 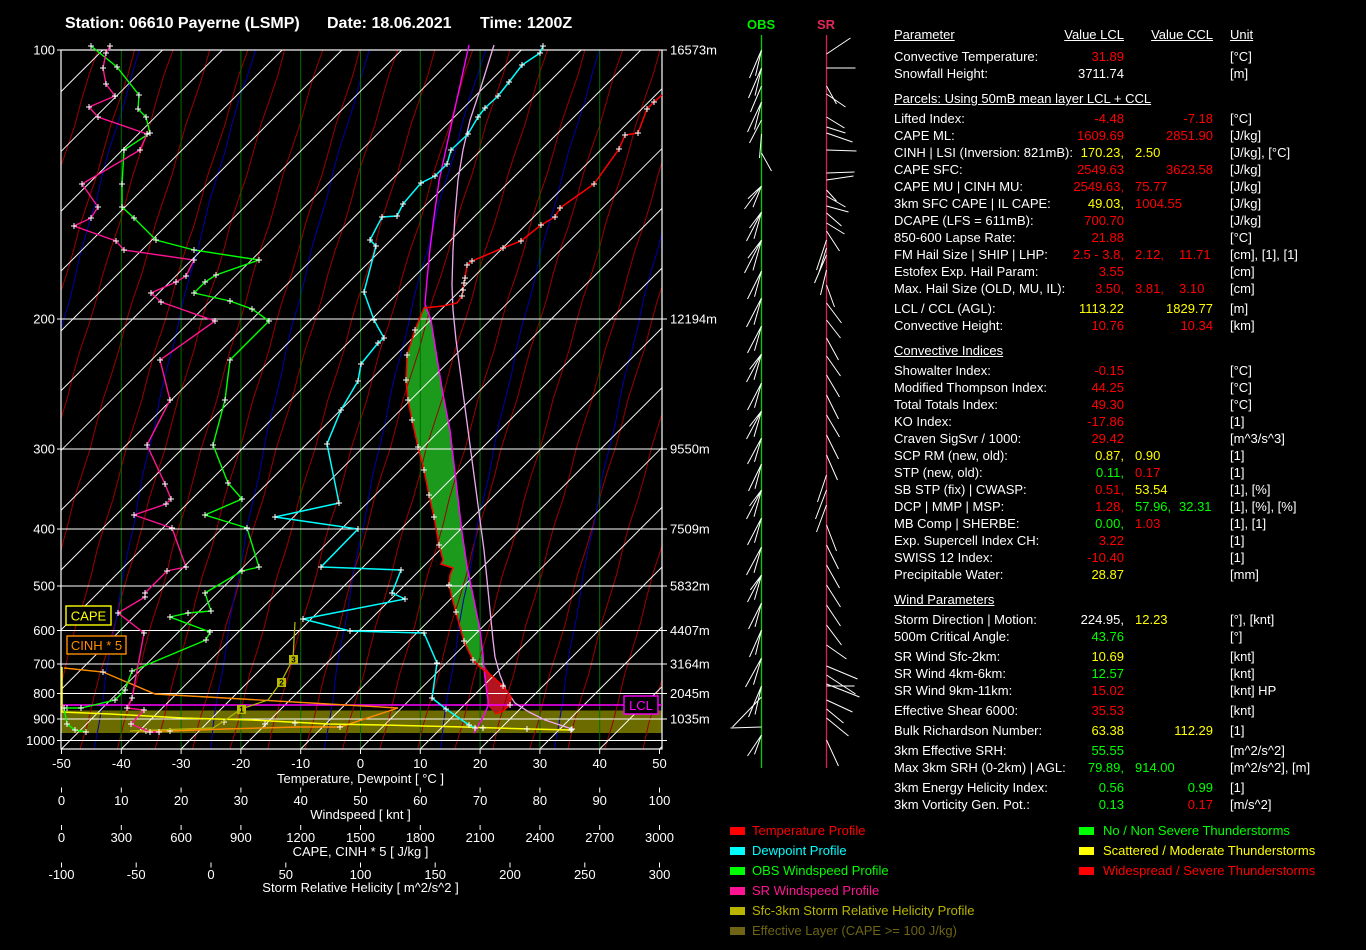 I want to click on svg-text: 1200, so click(x=300, y=837).